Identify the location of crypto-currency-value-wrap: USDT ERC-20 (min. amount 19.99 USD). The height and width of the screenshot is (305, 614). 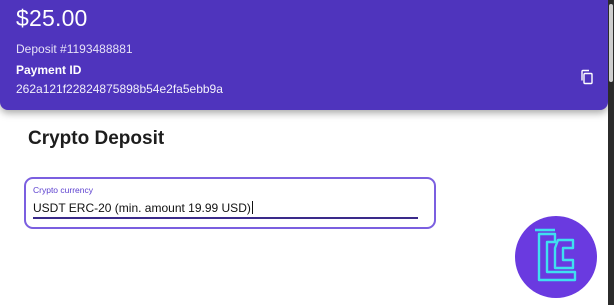
(143, 208).